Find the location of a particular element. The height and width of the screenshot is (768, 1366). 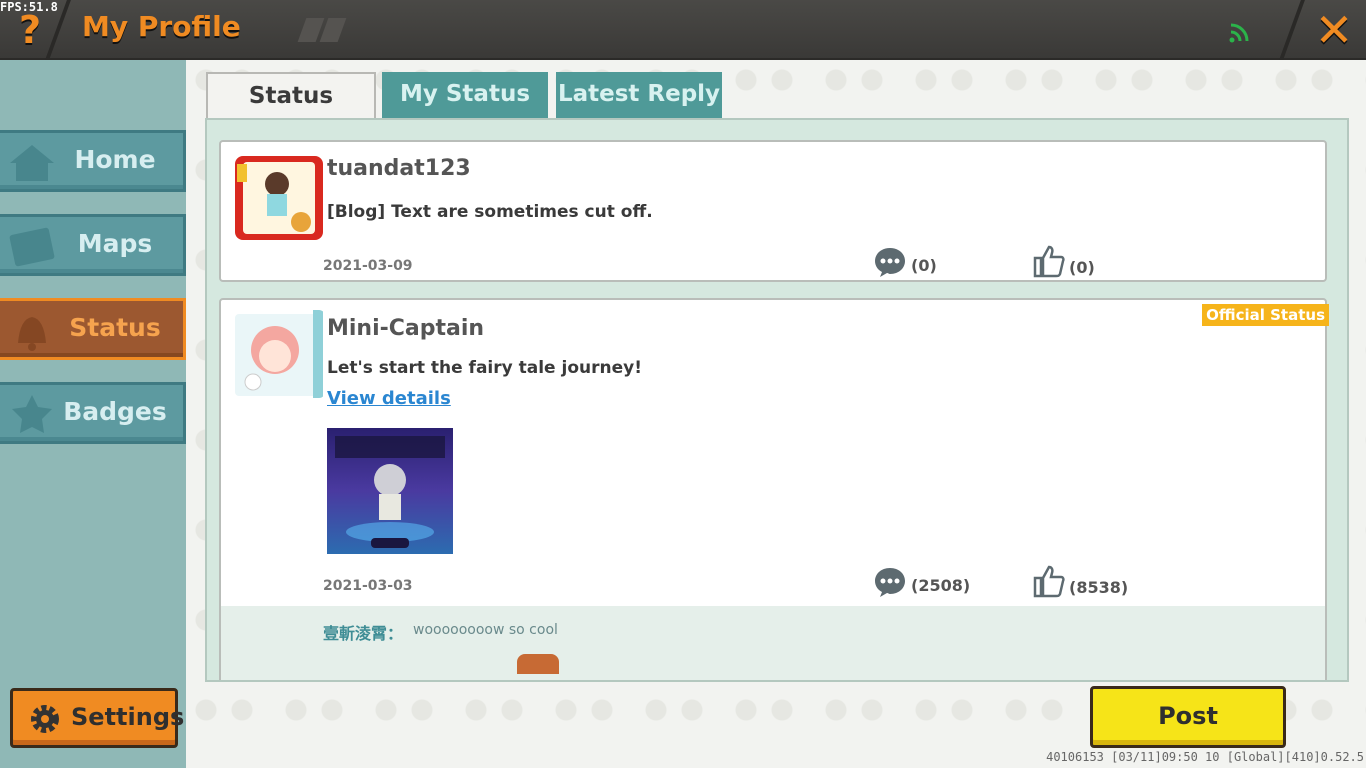

wifi-icon is located at coordinates (1239, 33).